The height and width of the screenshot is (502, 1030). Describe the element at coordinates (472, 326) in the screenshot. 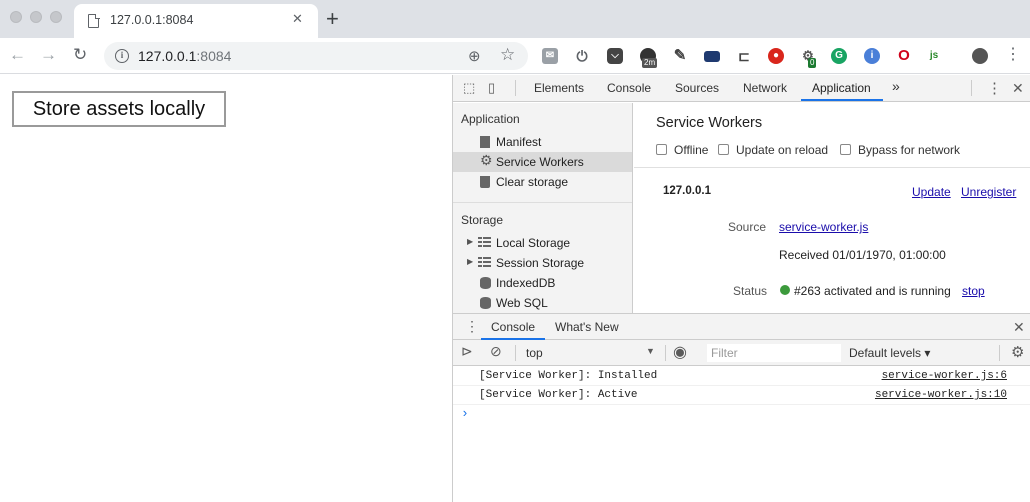

I see `drawer-menu-icon: ⋮` at that location.